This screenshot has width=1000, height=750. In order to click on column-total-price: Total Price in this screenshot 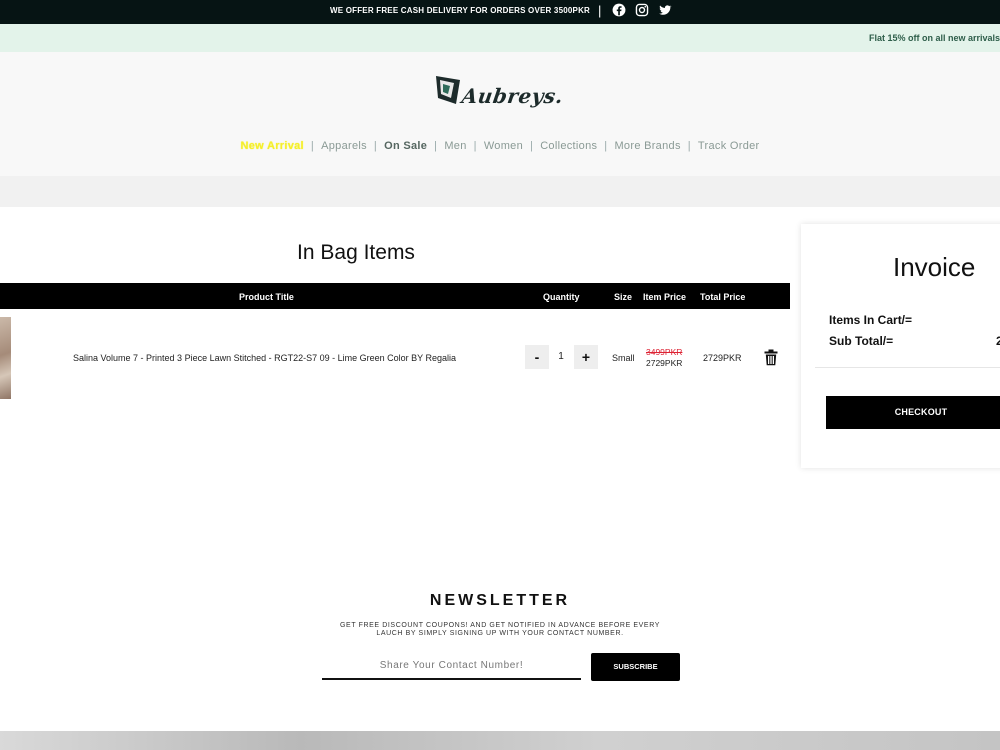, I will do `click(723, 297)`.